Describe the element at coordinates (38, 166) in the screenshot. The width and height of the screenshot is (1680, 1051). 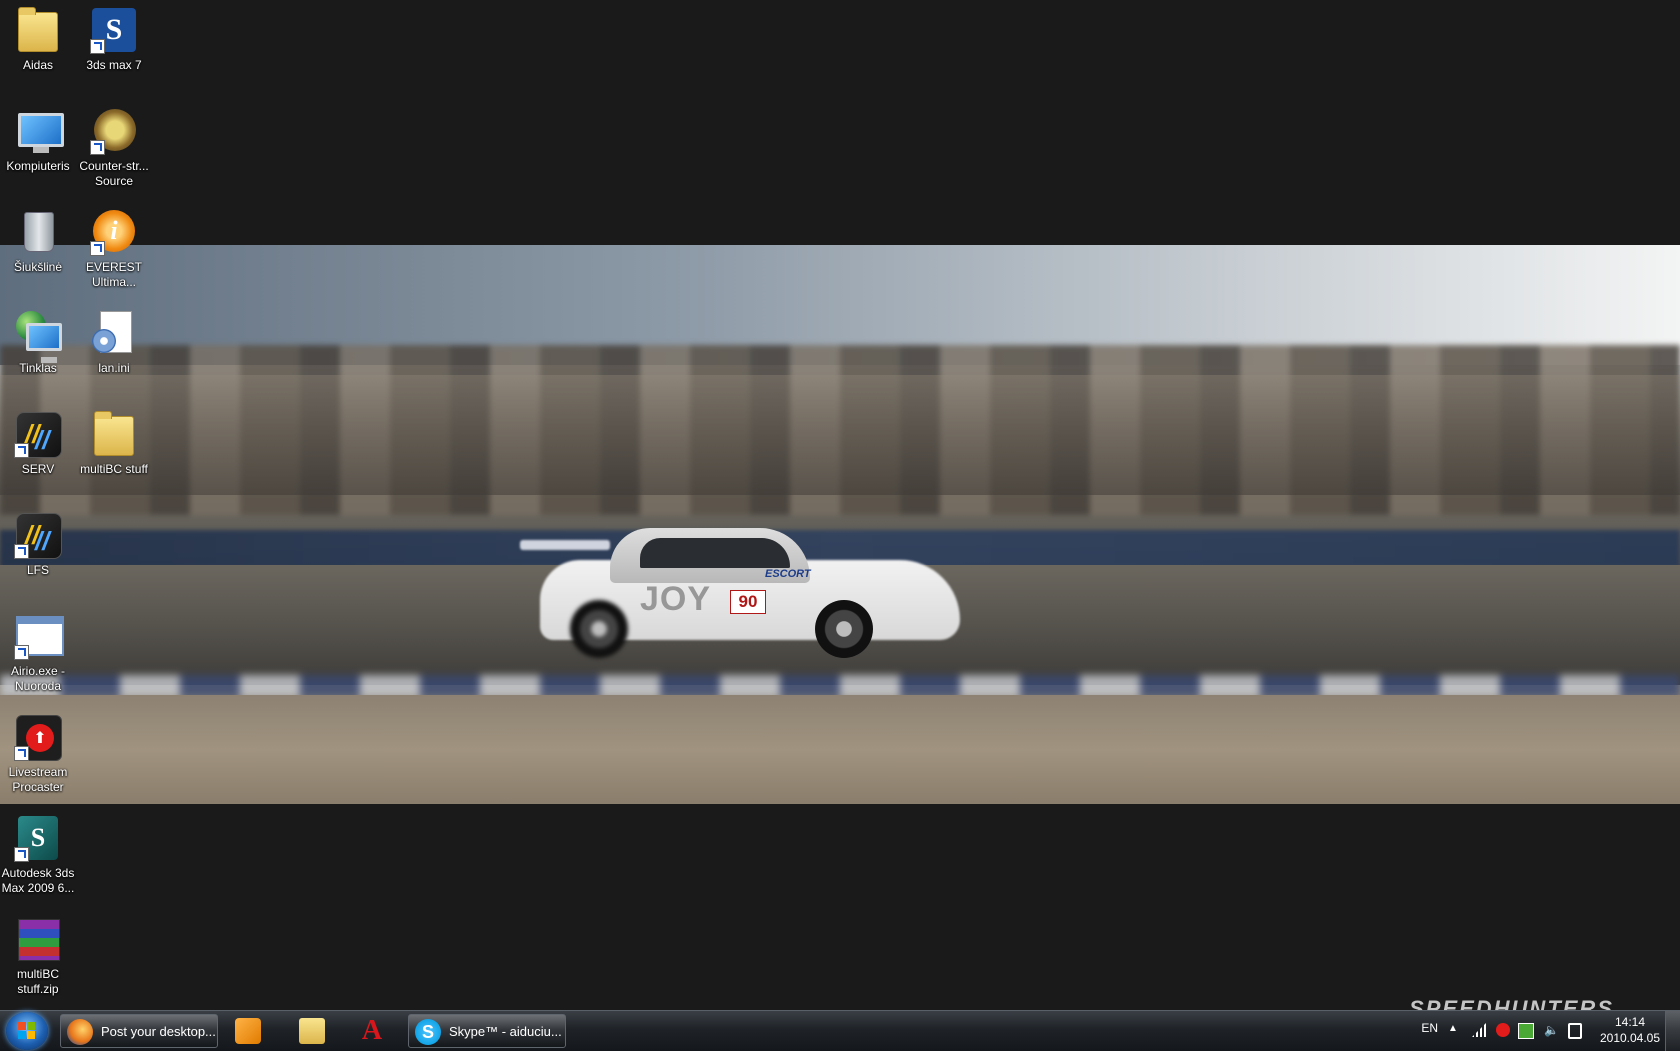
I see `desktop-icon-label: Kompiuteris` at that location.